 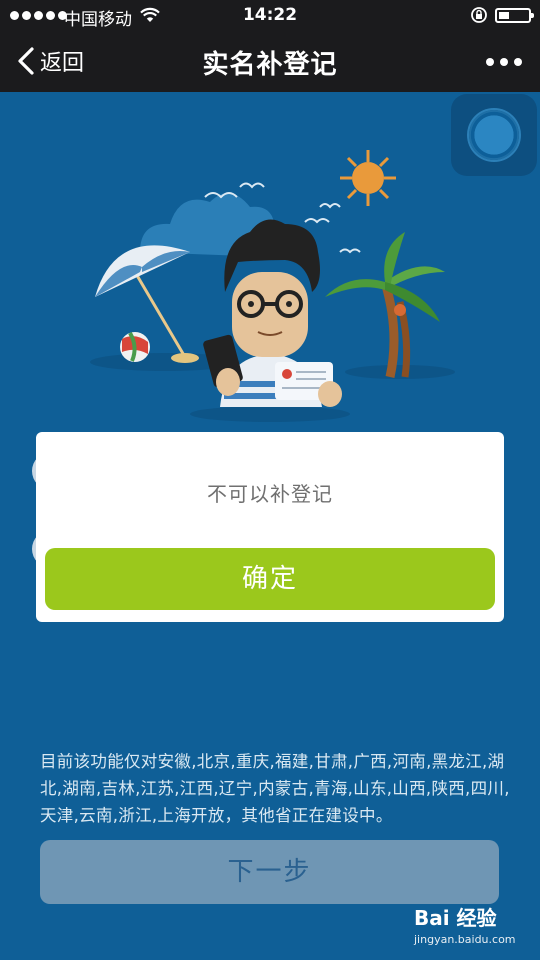 I want to click on more-dots-icon, so click(x=490, y=62).